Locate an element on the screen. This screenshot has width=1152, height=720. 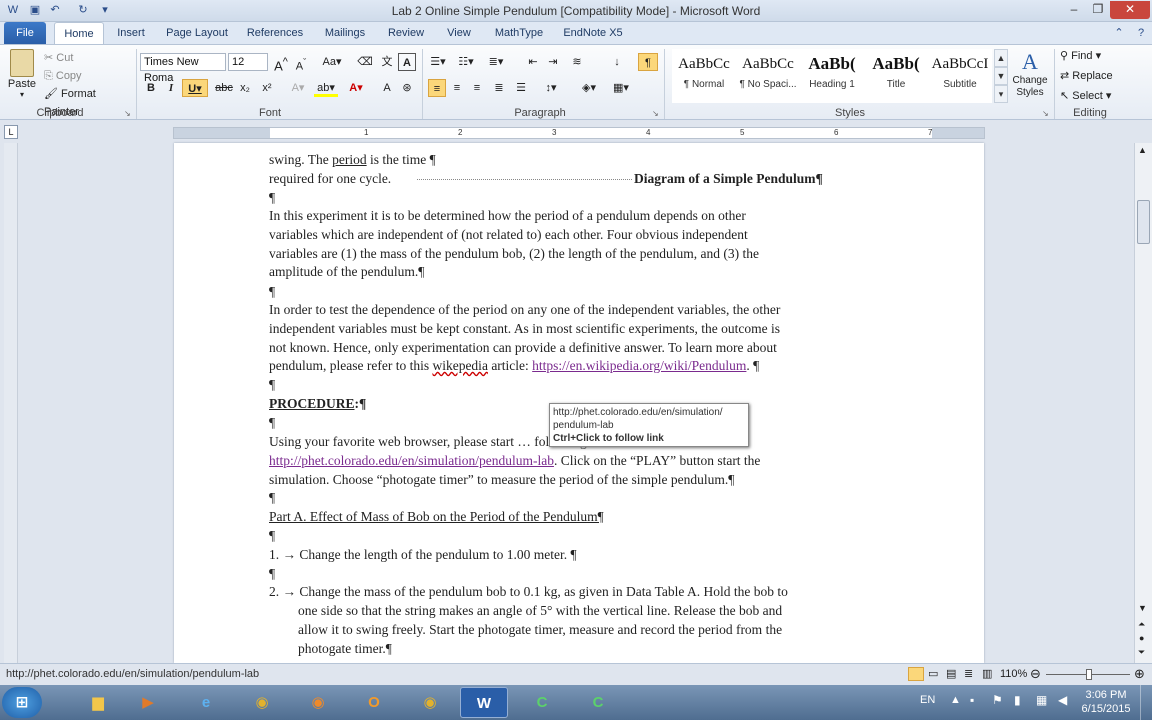
start-button: ⊞ is located at coordinates (22, 702).